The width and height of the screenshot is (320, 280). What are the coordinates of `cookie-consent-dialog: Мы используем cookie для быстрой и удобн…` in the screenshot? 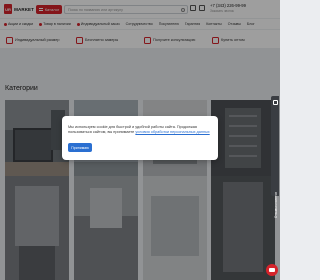 It's located at (140, 138).